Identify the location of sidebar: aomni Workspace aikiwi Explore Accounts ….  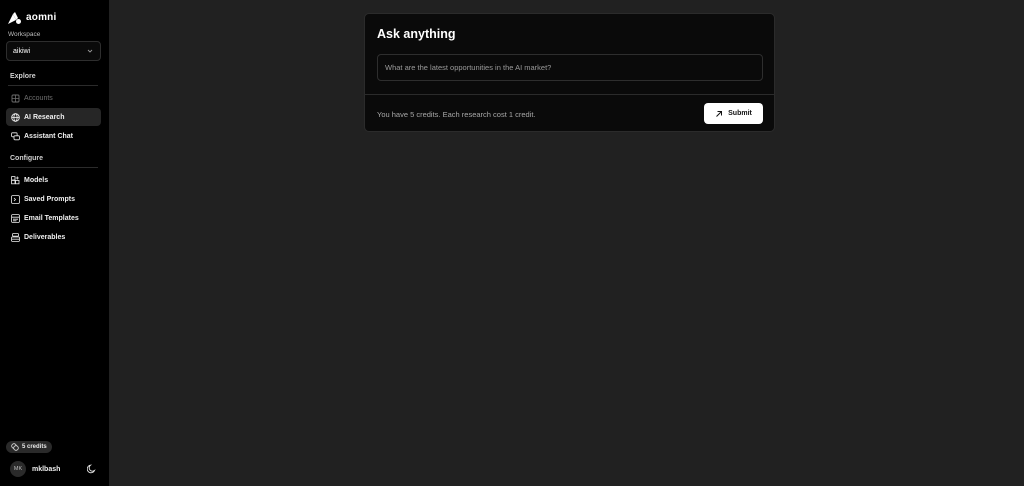
(54, 243).